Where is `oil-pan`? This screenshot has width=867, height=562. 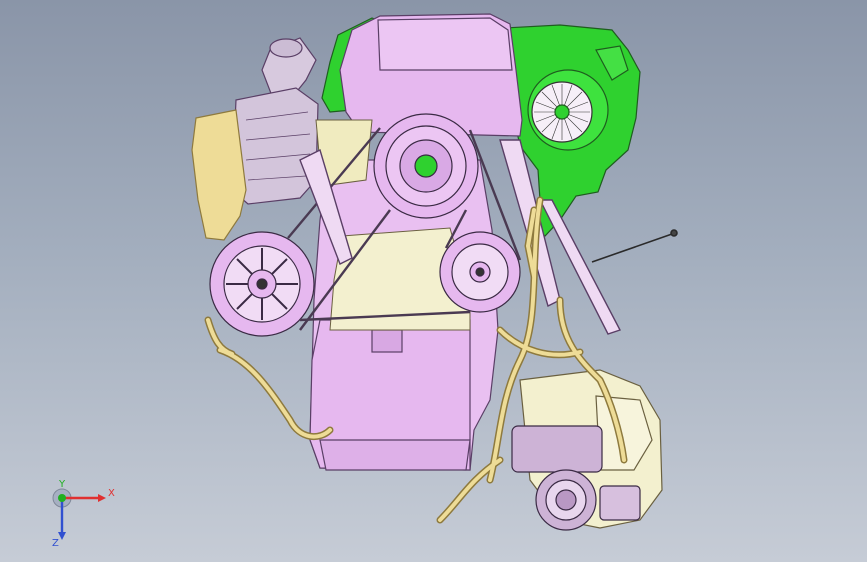
oil-pan is located at coordinates (395, 455).